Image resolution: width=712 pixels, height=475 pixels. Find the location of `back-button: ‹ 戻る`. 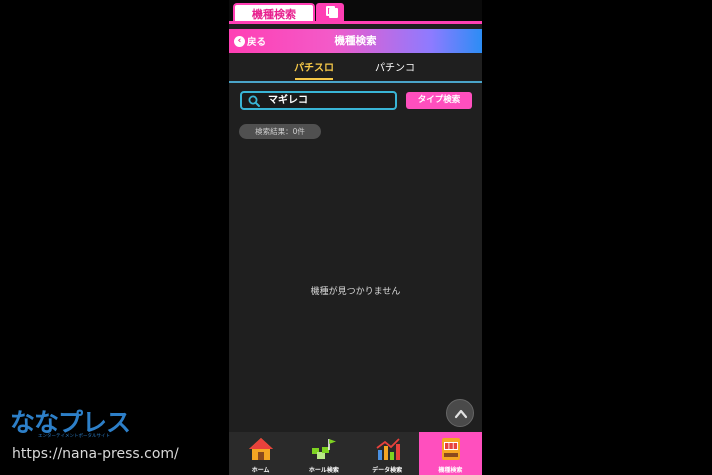

back-button: ‹ 戻る is located at coordinates (250, 41).